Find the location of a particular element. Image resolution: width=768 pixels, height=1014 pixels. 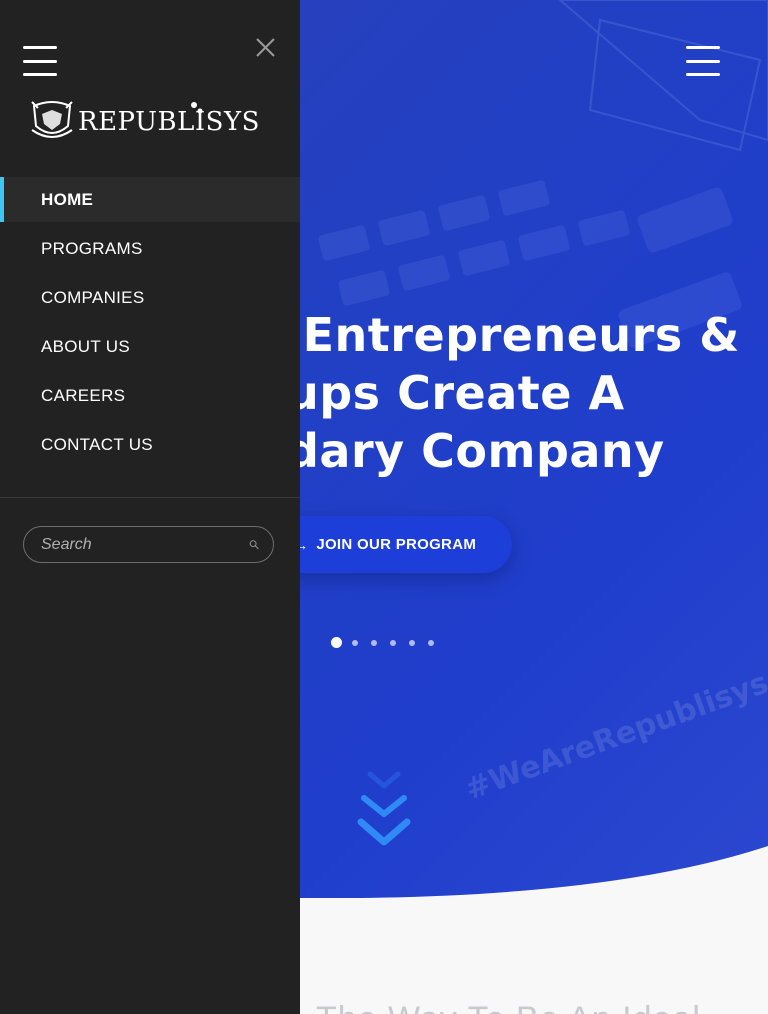

headline-line-2: ups Create A is located at coordinates (455, 393).